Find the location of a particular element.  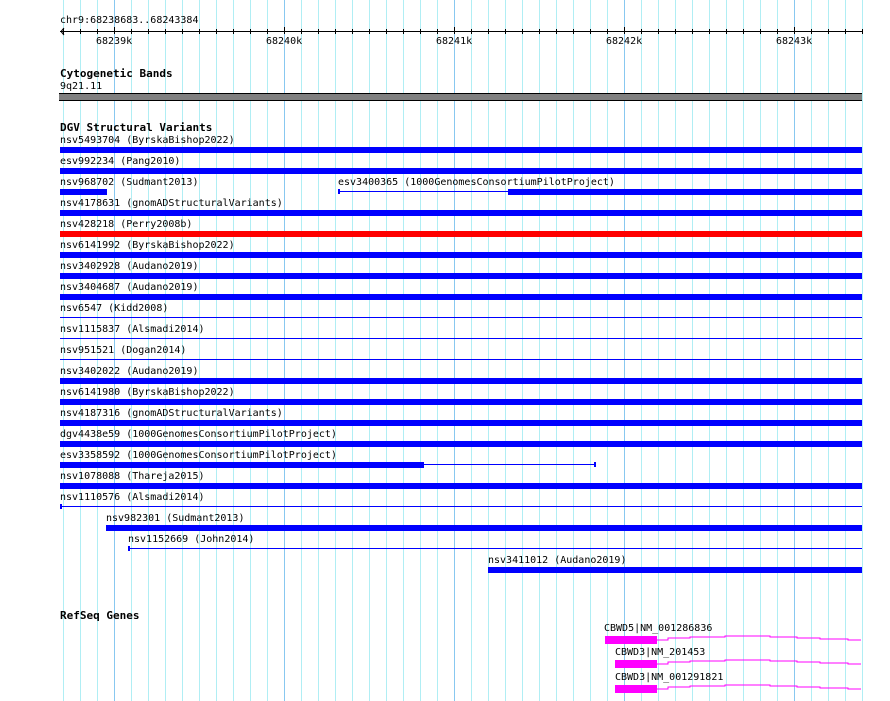

refseq-title: RefSeq Genes is located at coordinates (100, 615).